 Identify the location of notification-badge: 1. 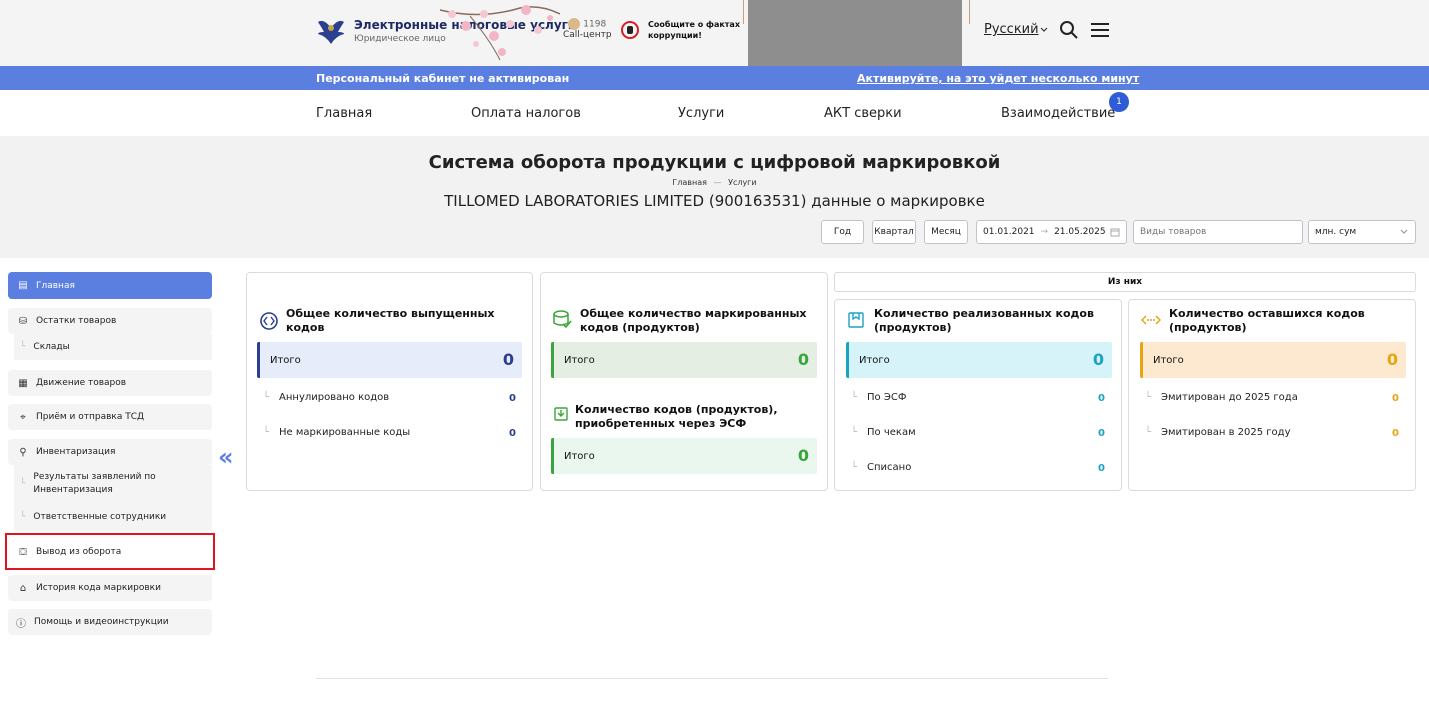
(1119, 102).